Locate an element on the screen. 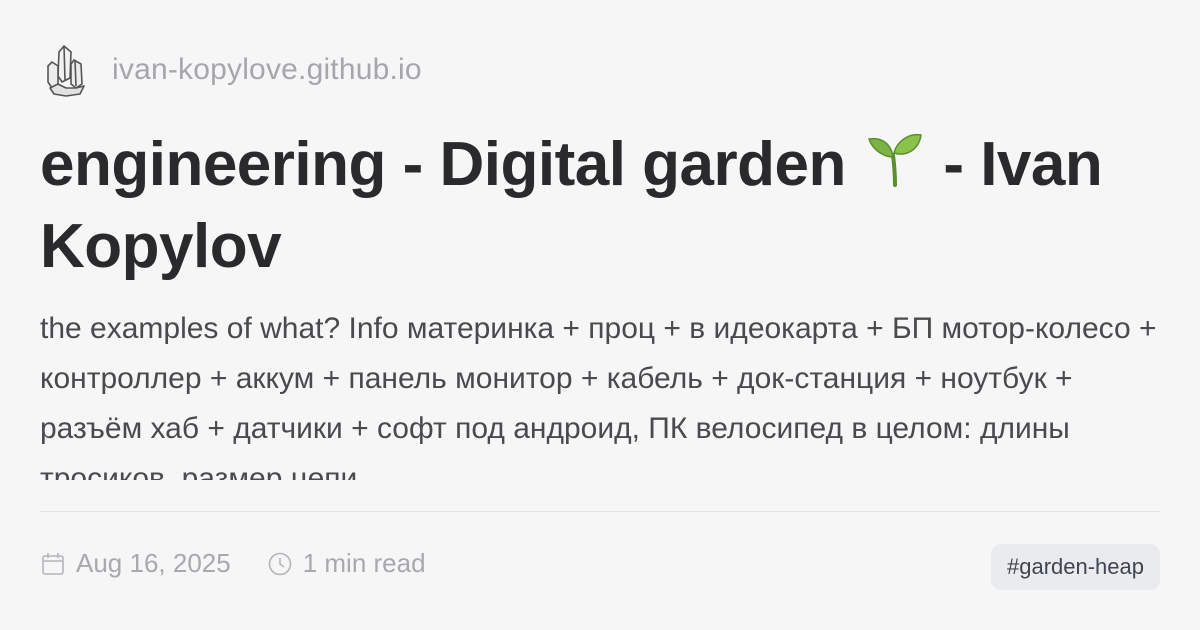  read-time-item: 1 min read is located at coordinates (346, 563).